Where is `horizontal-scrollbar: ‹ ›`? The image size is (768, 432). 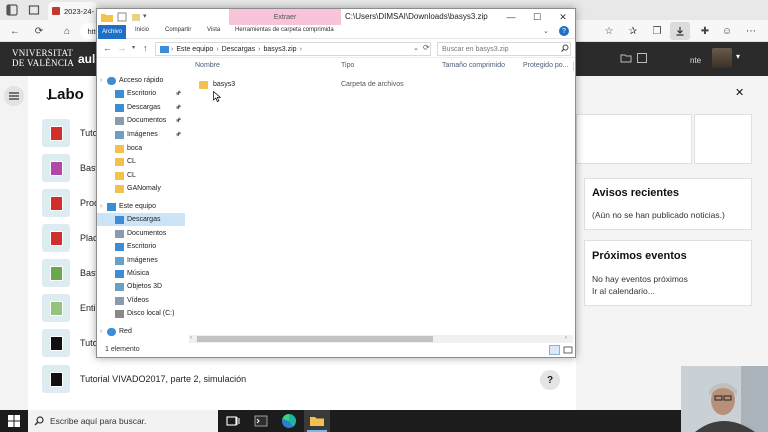
horizontal-scrollbar: ‹ › is located at coordinates (381, 339).